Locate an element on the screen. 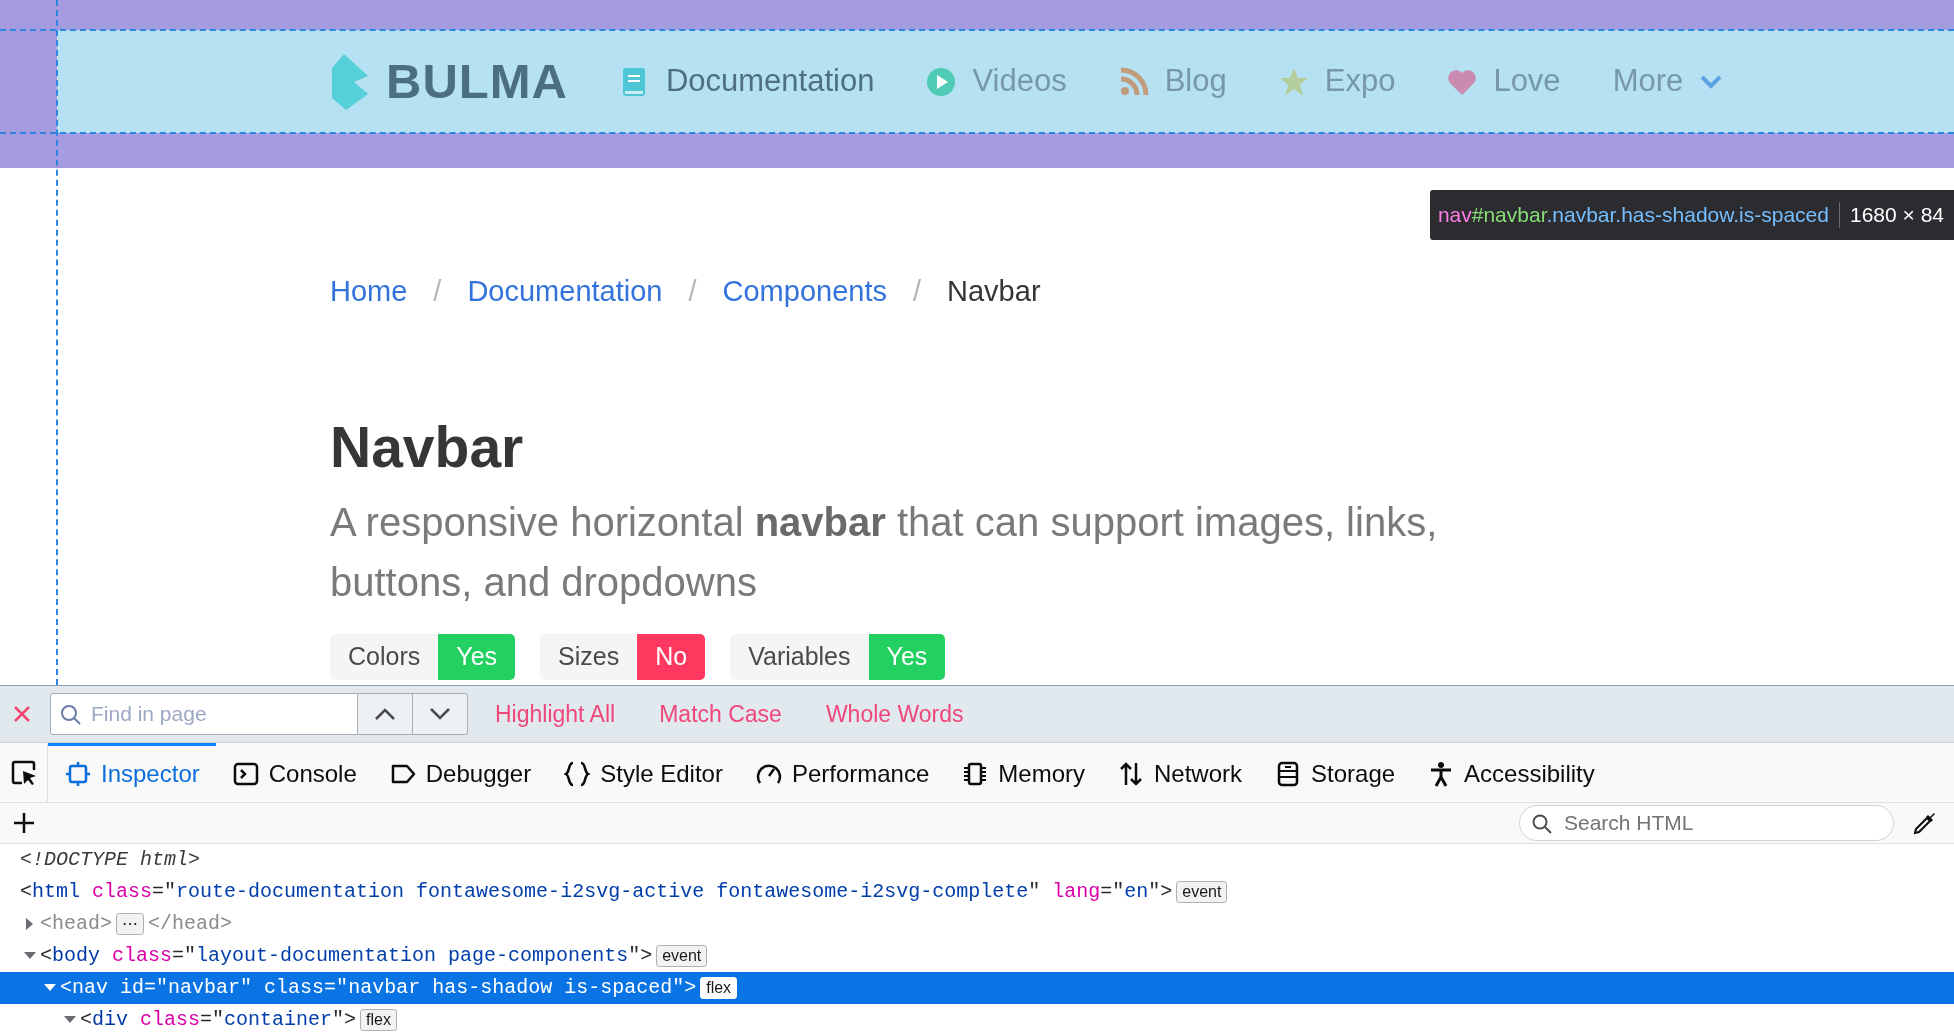 The width and height of the screenshot is (1954, 1036). element-selector: nav#navbar.navbar.has-shadow.is-spaced is located at coordinates (1633, 215).